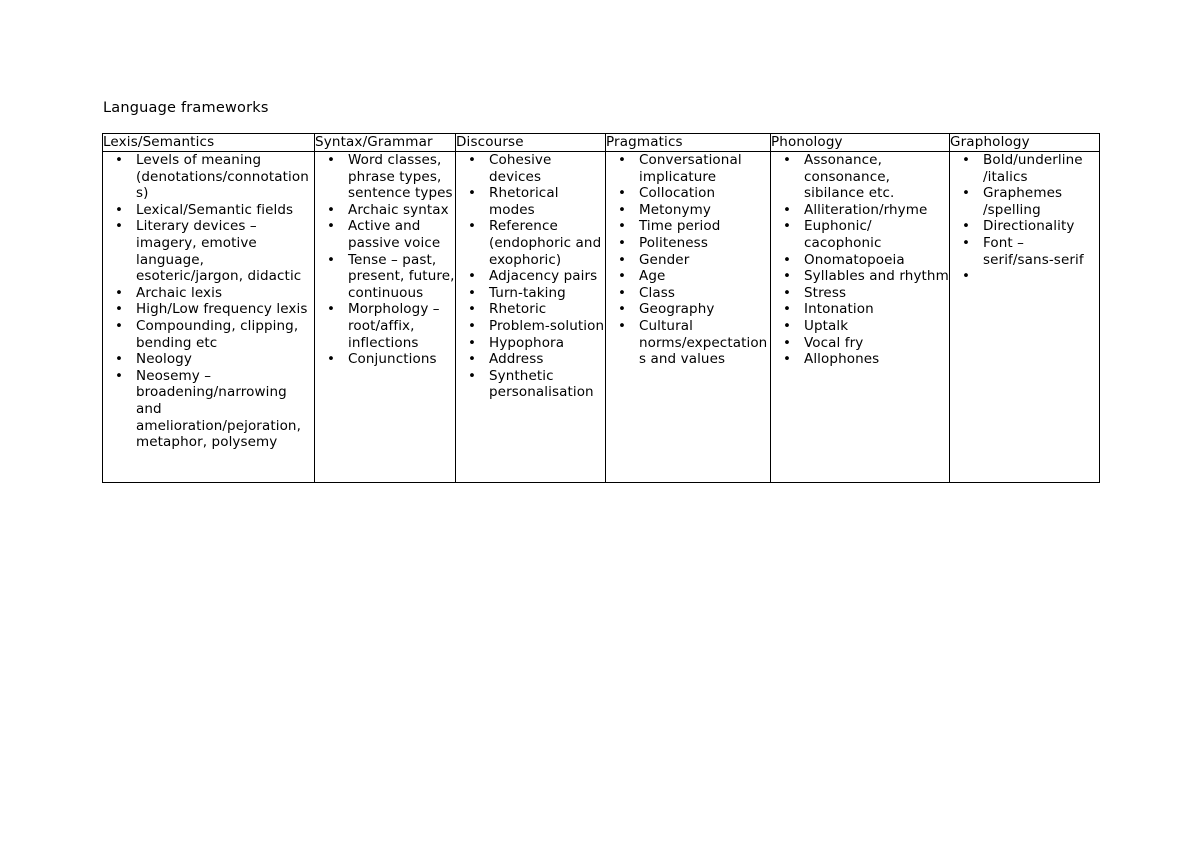 This screenshot has height=849, width=1200. I want to click on list-item-label: Cultural norms/expectations and values, so click(703, 342).